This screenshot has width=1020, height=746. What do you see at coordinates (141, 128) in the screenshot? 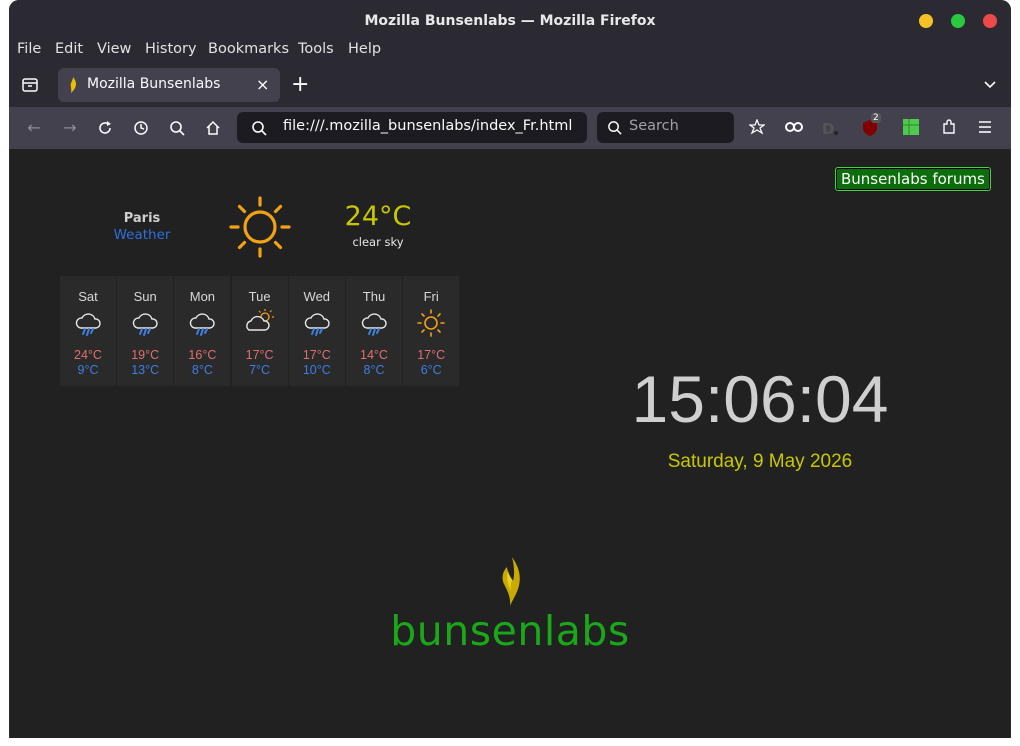
I see `history-clock-icon` at bounding box center [141, 128].